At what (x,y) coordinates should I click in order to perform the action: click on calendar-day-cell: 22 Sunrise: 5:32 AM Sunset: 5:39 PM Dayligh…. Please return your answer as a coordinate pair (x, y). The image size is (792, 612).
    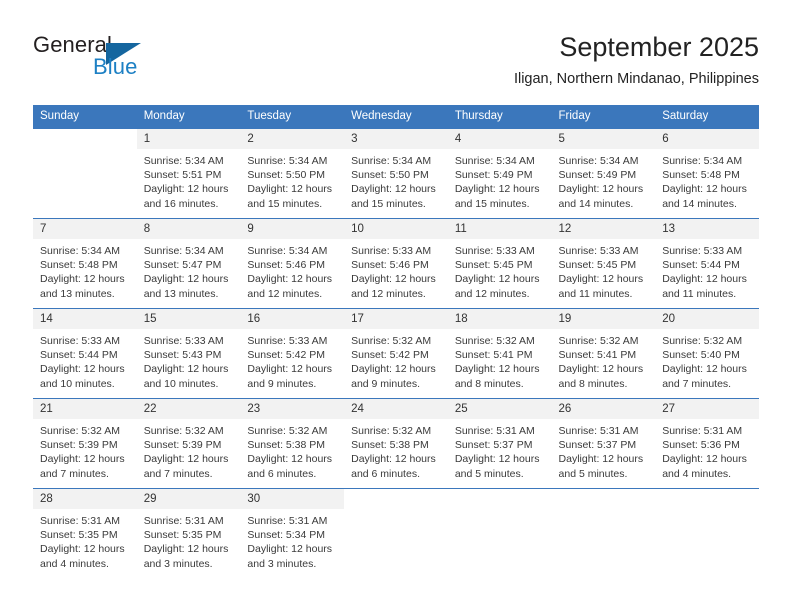
    Looking at the image, I should click on (188, 443).